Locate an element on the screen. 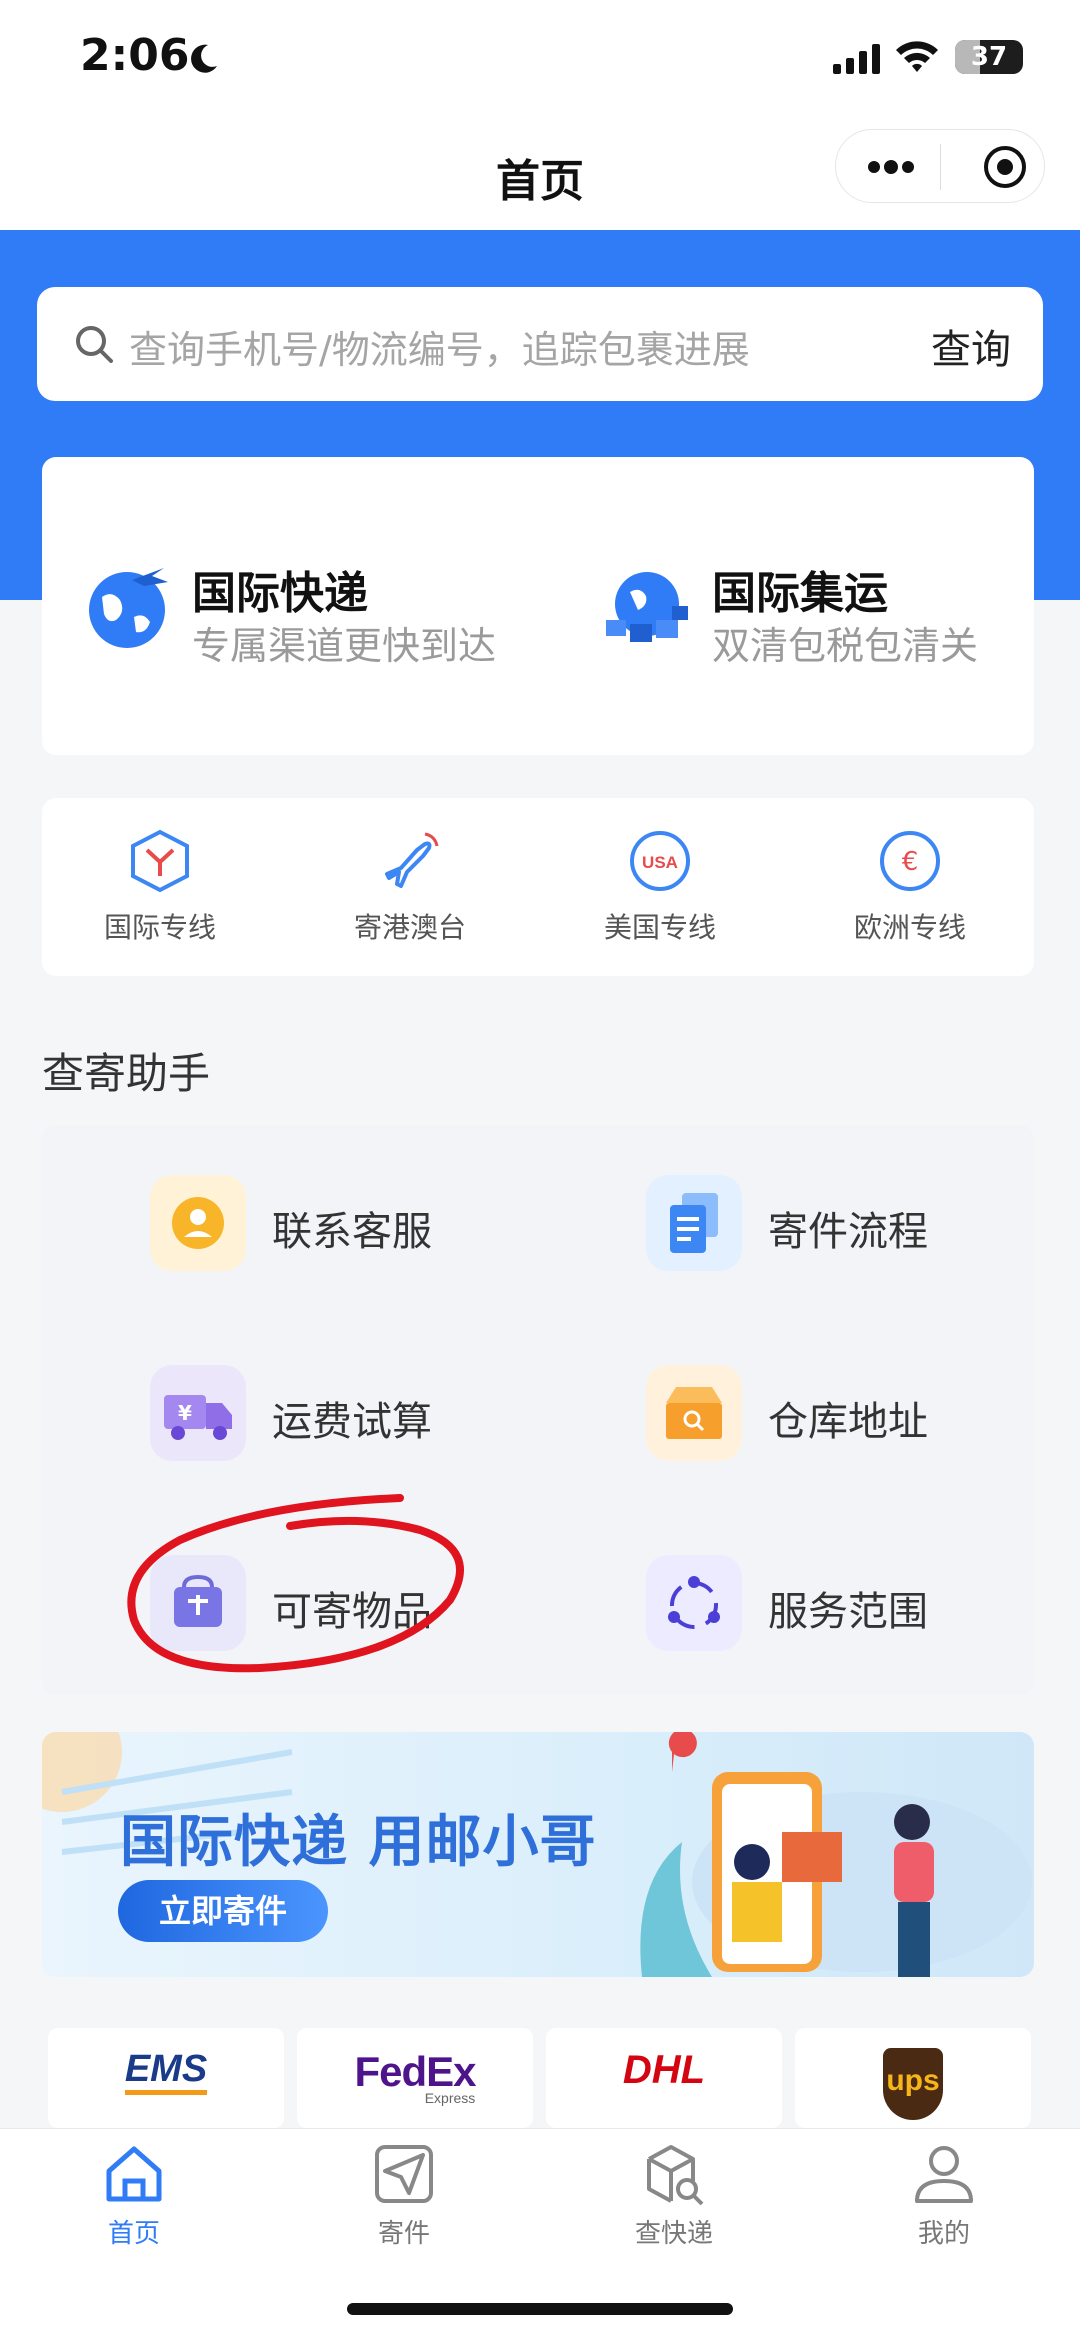 This screenshot has width=1080, height=2337. nav-bar: 首页 is located at coordinates (540, 172).